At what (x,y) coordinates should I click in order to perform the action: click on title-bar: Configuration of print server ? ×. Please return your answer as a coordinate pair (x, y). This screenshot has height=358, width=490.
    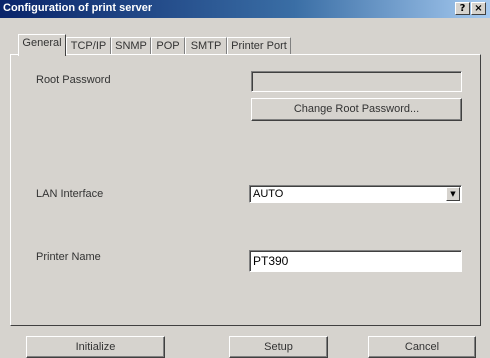
    Looking at the image, I should click on (245, 9).